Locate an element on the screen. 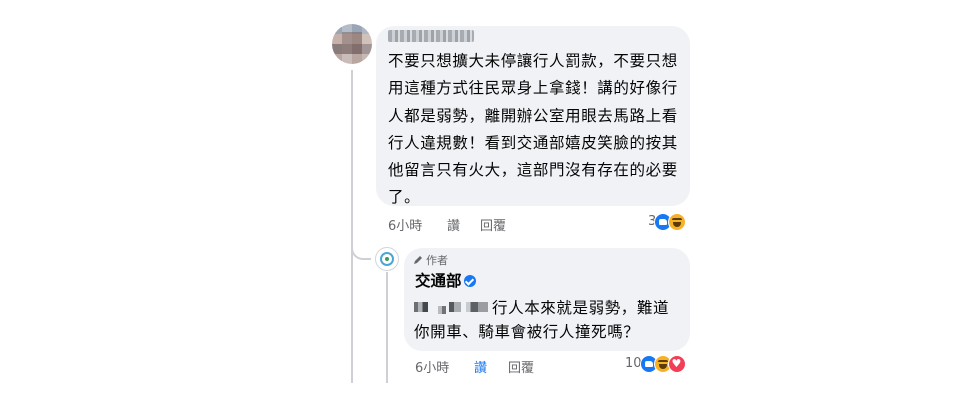 This screenshot has height=413, width=953. commenter-avatar is located at coordinates (352, 44).